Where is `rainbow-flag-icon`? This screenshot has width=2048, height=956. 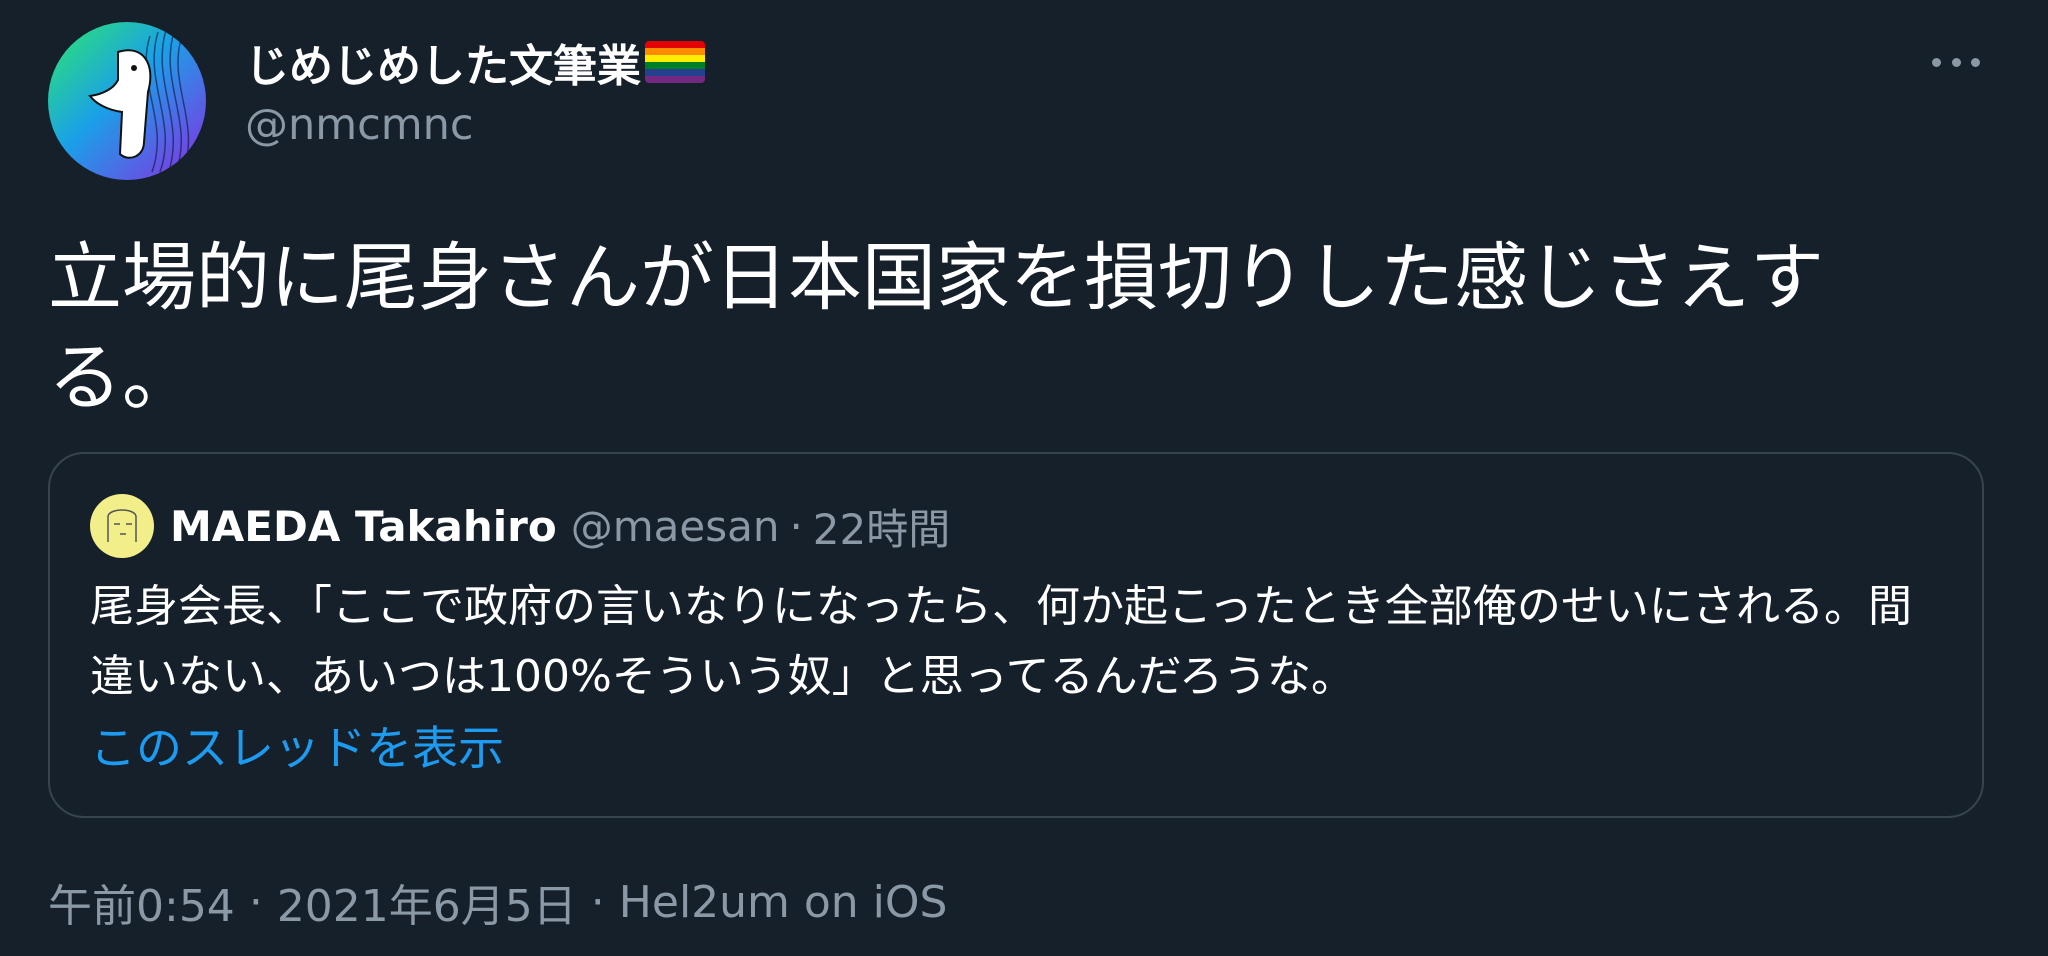
rainbow-flag-icon is located at coordinates (675, 62).